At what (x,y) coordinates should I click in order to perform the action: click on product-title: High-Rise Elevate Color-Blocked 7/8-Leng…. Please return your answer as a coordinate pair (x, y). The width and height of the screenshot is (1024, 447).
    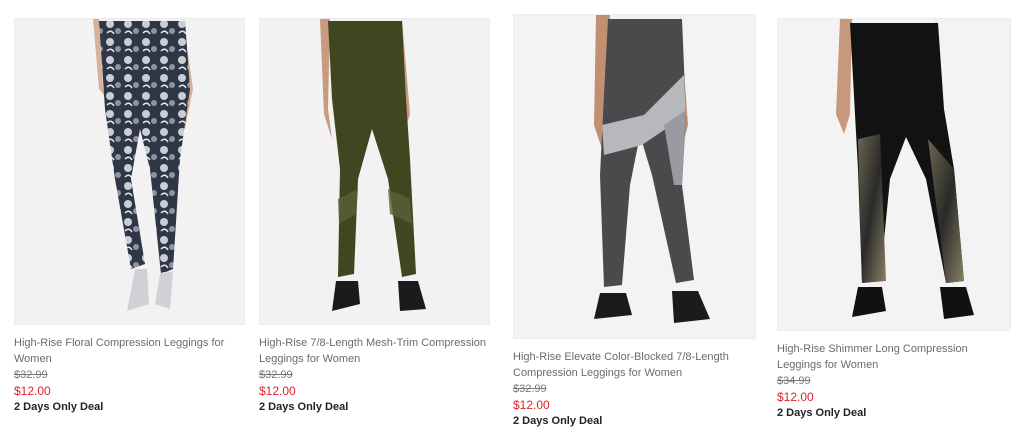
    Looking at the image, I should click on (636, 365).